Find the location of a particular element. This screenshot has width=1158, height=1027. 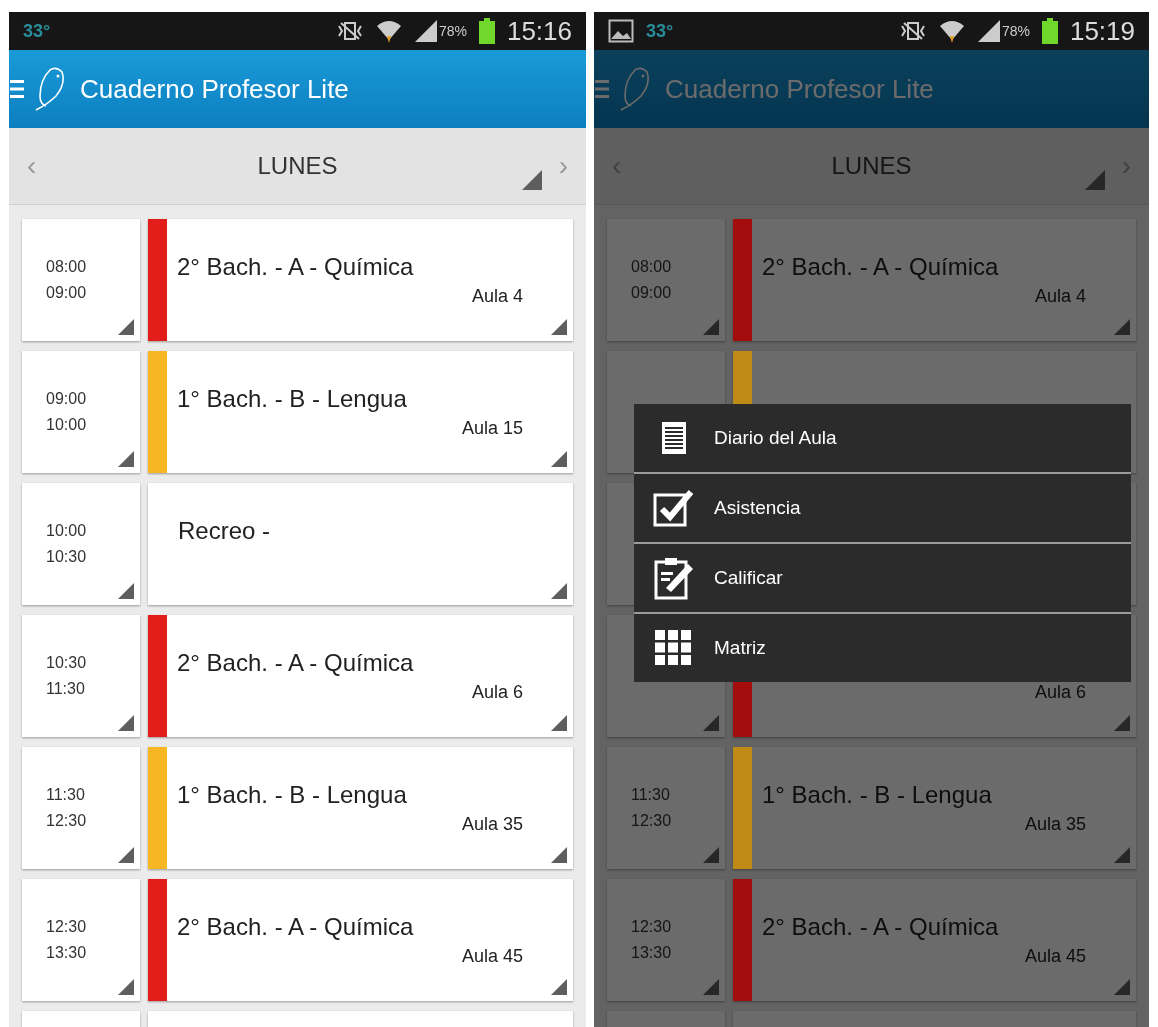

start-time: 10:00 is located at coordinates (67, 531).